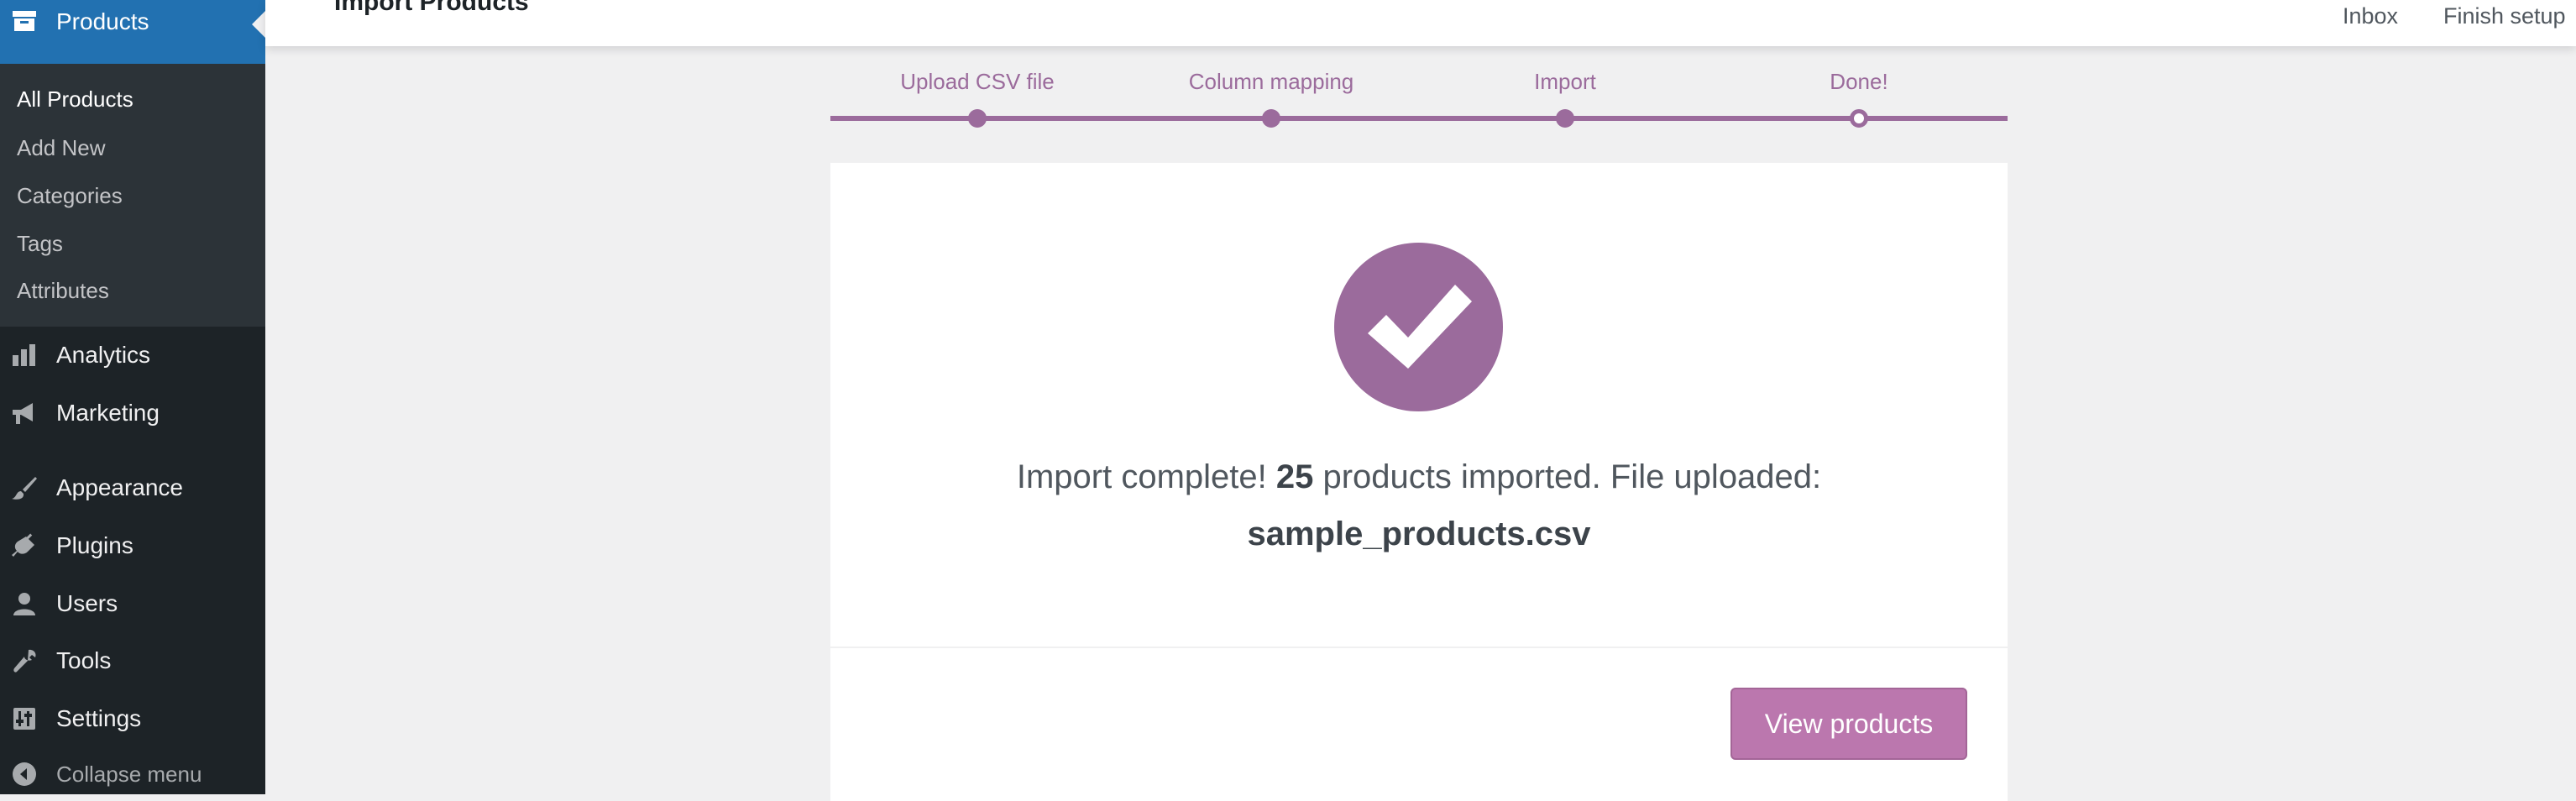 The height and width of the screenshot is (801, 2576). What do you see at coordinates (24, 488) in the screenshot?
I see `paintbrush-icon` at bounding box center [24, 488].